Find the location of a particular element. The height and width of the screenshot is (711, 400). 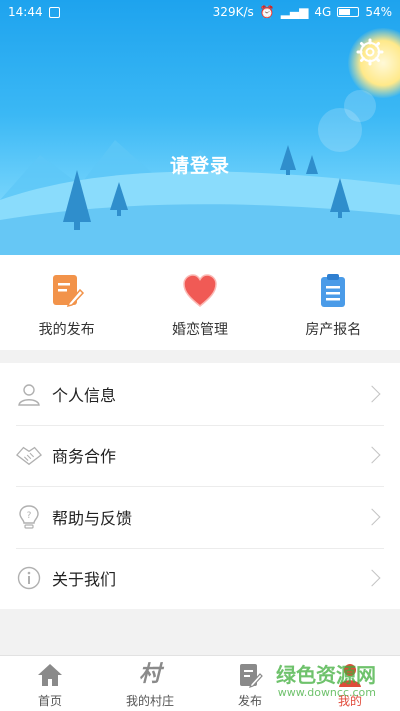

signal-icon: ▂▄▆ is located at coordinates (294, 12).